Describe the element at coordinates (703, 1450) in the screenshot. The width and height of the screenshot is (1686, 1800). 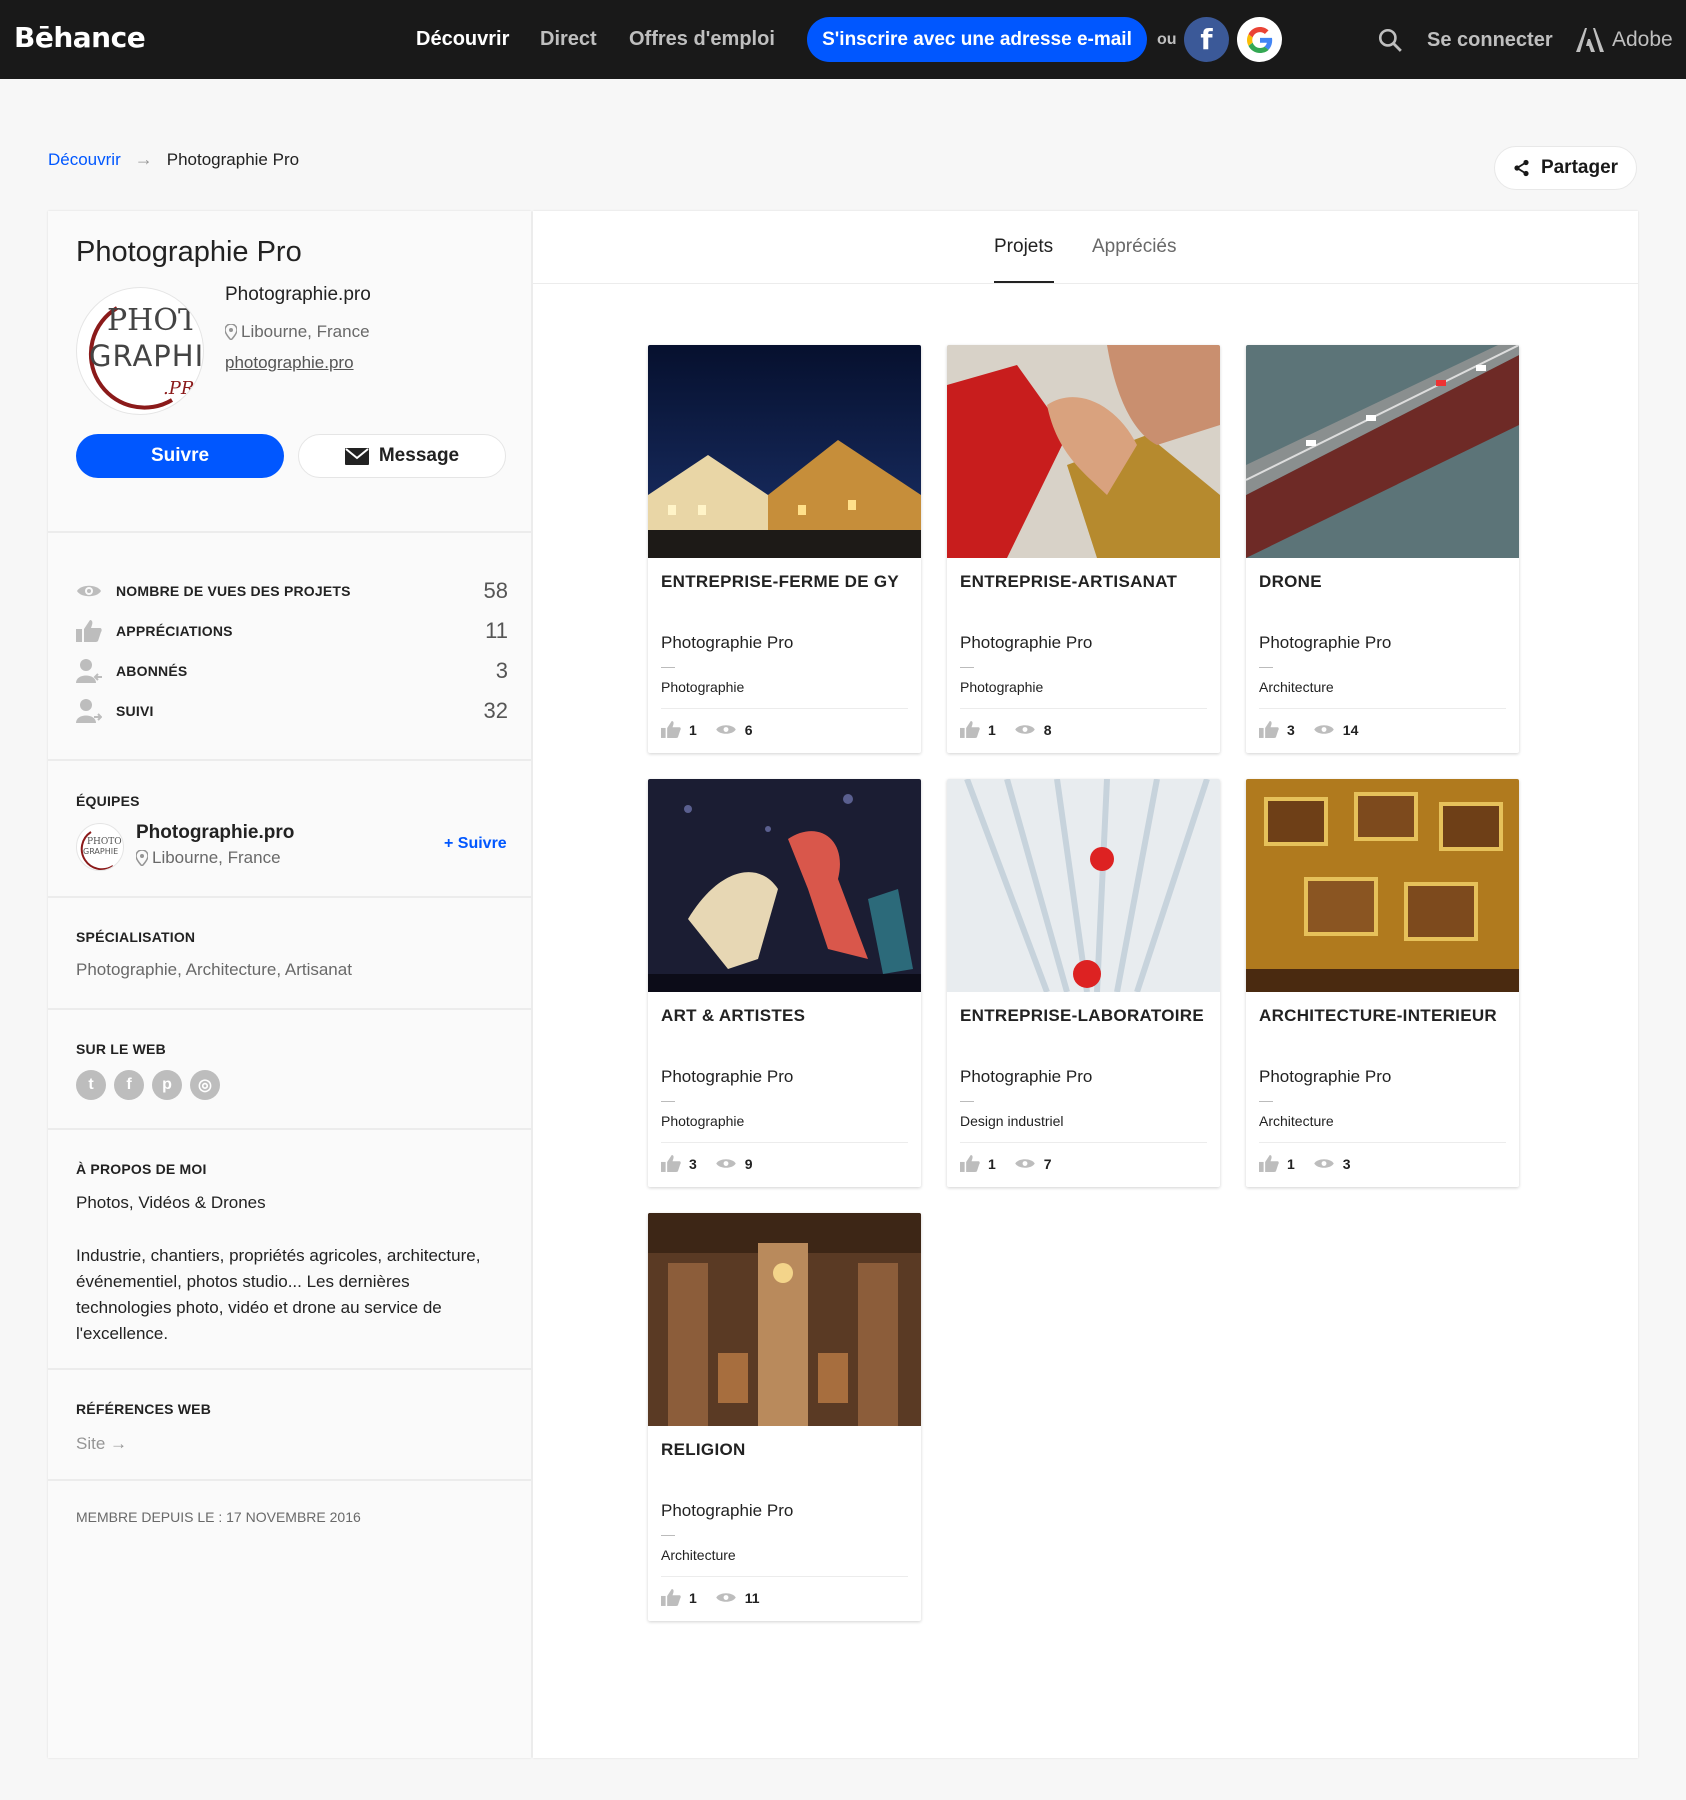
I see `project-title: RELIGION` at that location.